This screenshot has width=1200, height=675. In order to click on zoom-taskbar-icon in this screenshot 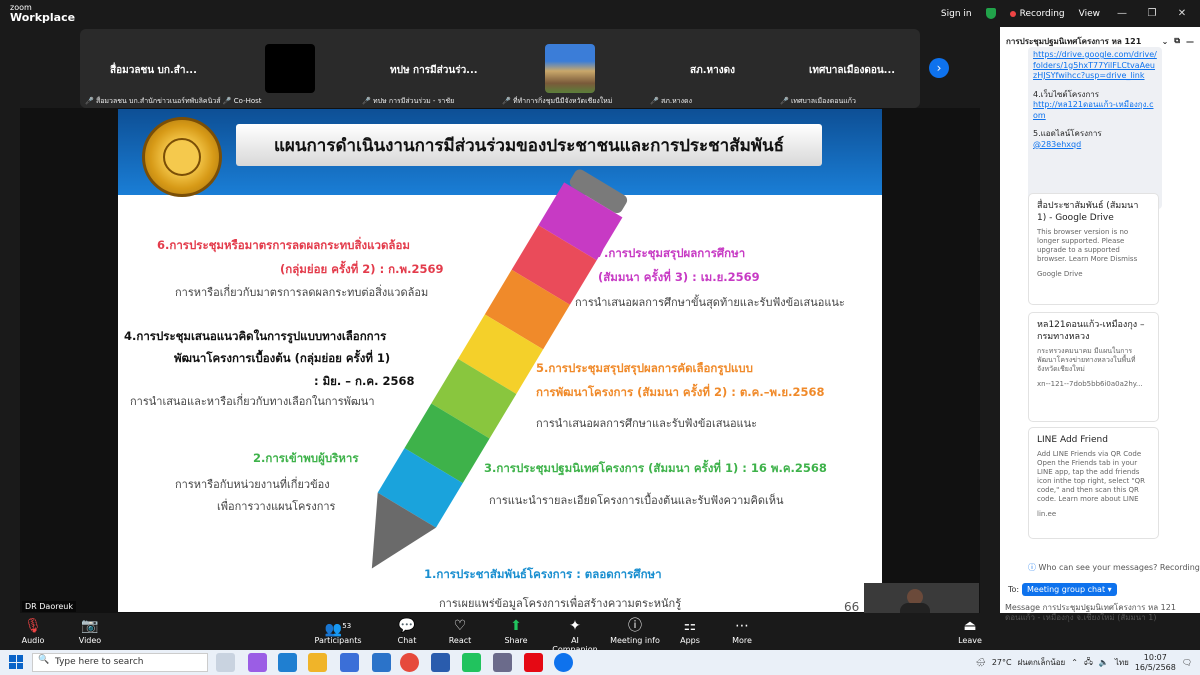, I will do `click(563, 662)`.